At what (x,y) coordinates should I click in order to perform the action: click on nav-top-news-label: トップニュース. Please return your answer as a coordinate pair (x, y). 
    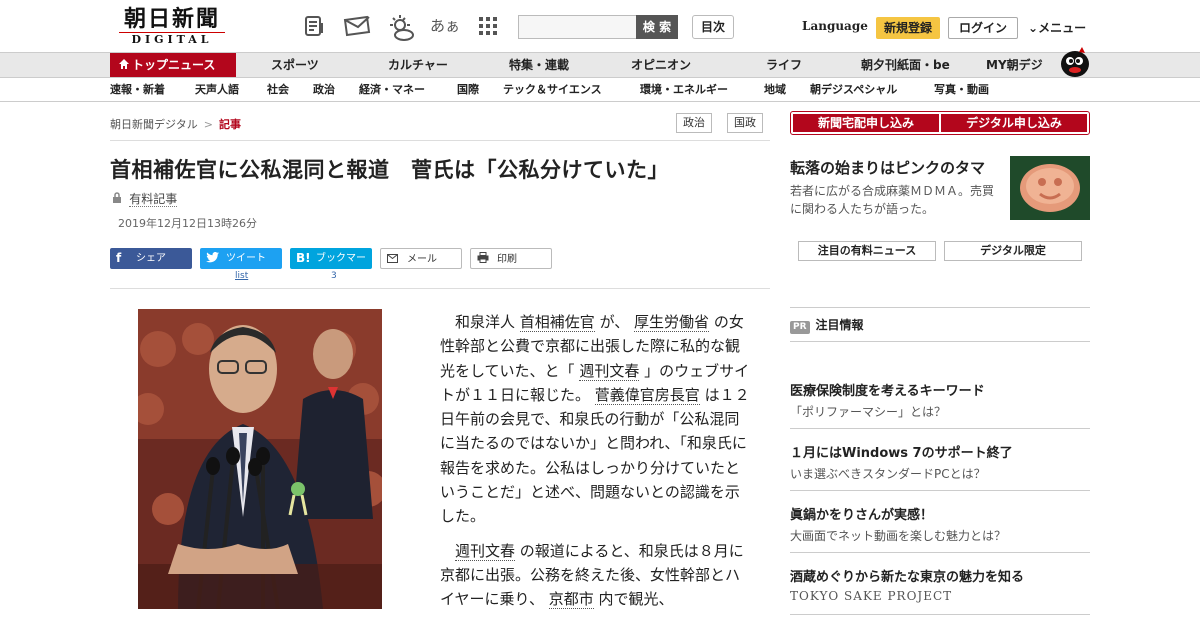
    Looking at the image, I should click on (174, 65).